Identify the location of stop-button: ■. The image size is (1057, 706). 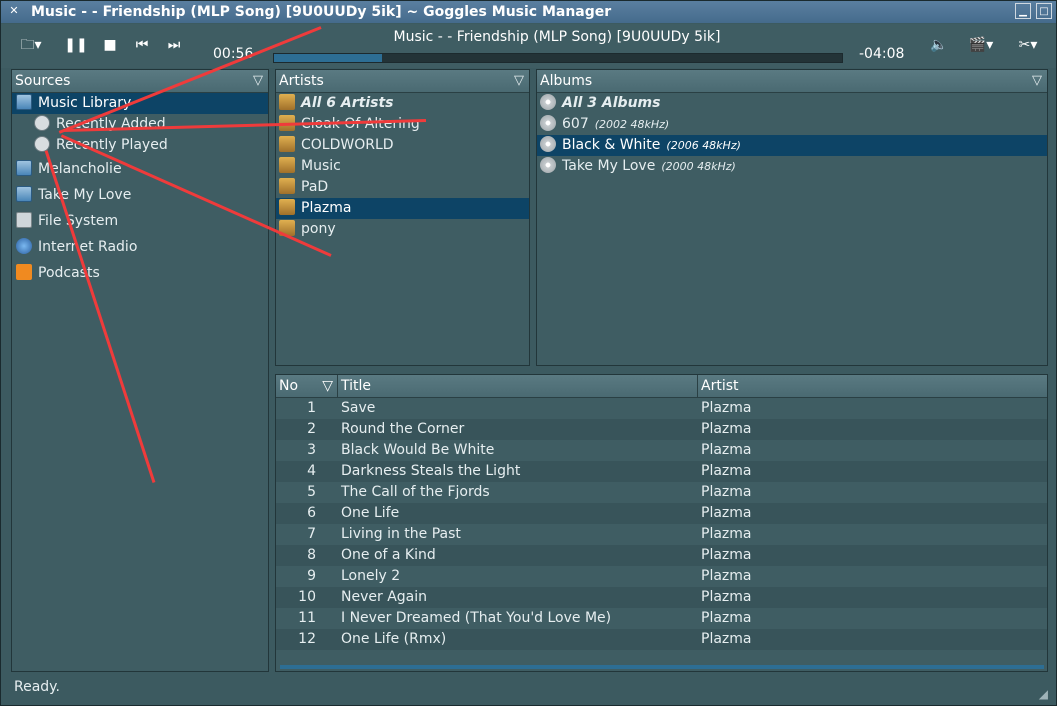
(110, 45).